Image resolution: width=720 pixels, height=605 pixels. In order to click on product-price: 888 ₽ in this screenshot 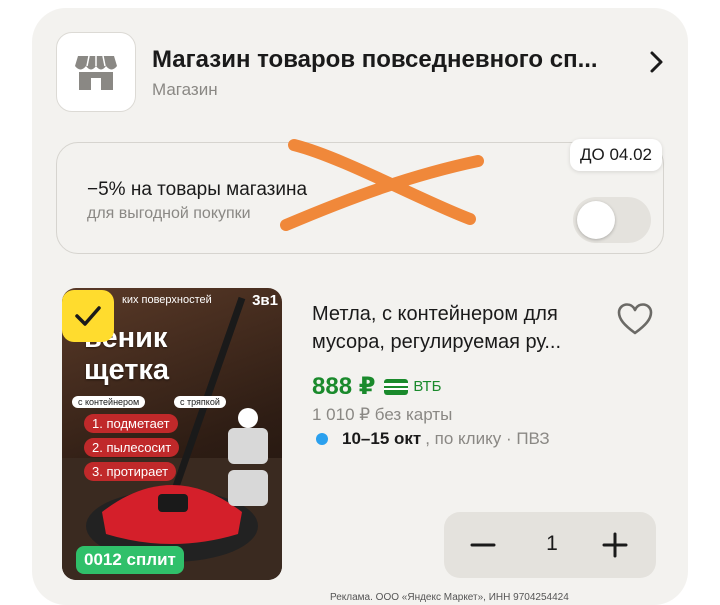, I will do `click(344, 386)`.